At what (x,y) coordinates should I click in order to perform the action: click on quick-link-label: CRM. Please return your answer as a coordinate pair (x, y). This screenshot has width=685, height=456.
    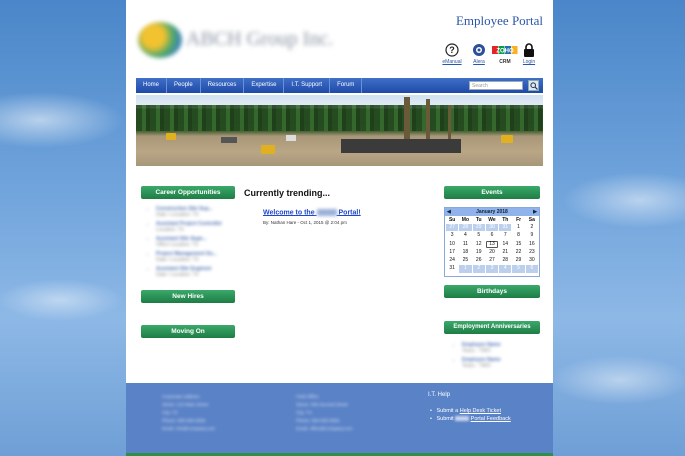
    Looking at the image, I should click on (505, 62).